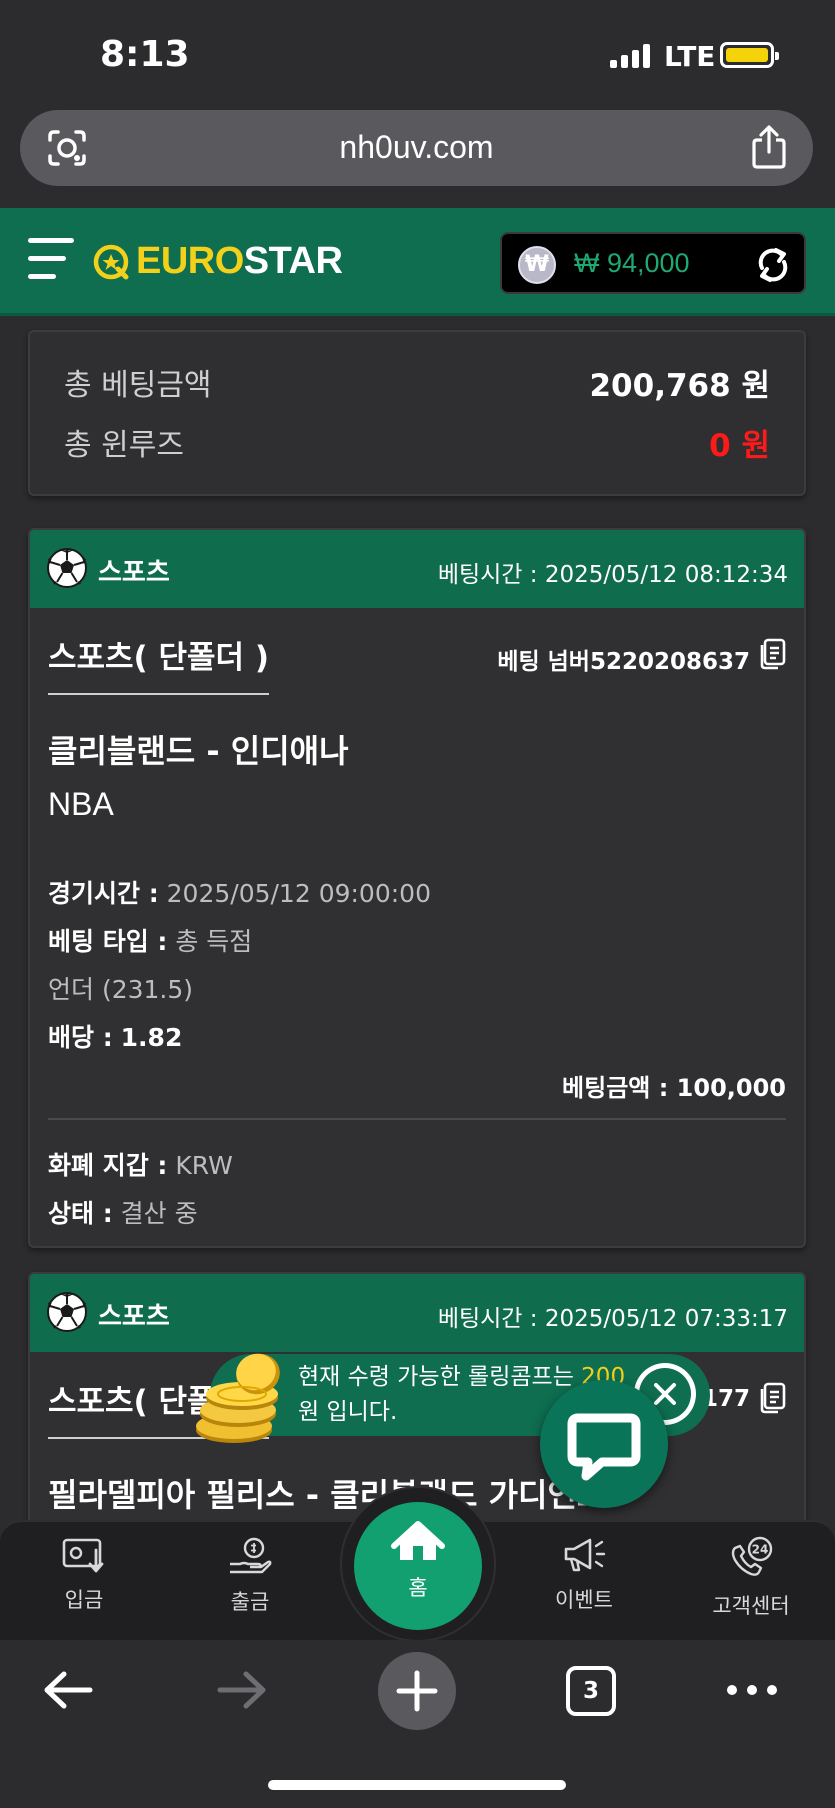 This screenshot has width=835, height=1808. What do you see at coordinates (752, 1690) in the screenshot?
I see `more-options-icon` at bounding box center [752, 1690].